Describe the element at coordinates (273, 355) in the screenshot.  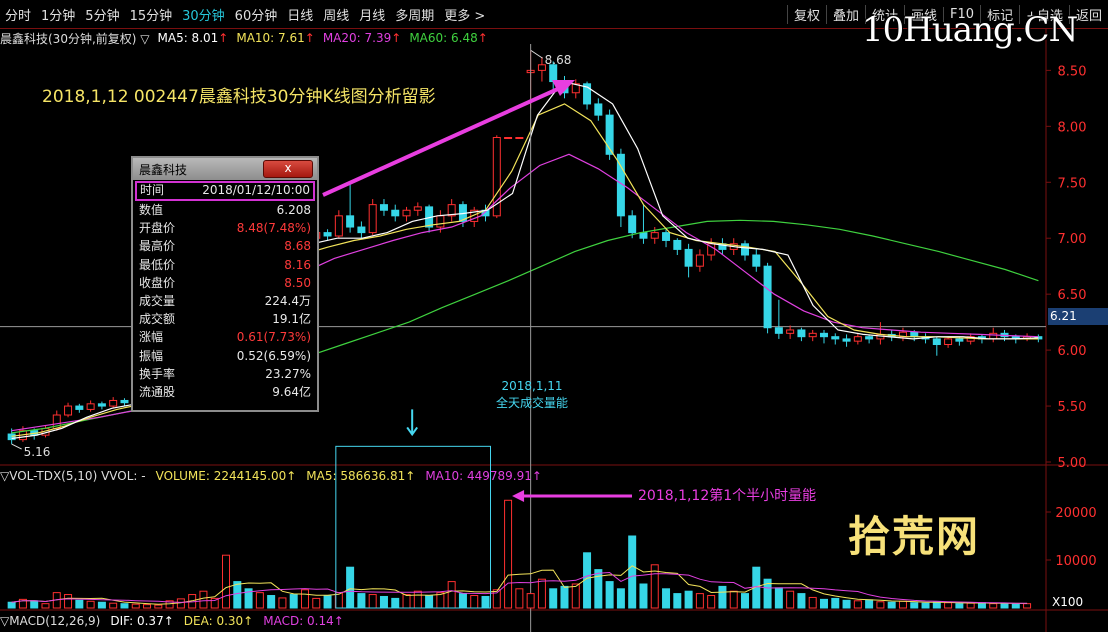
I see `info-row-value: 0.52(6.59%)` at that location.